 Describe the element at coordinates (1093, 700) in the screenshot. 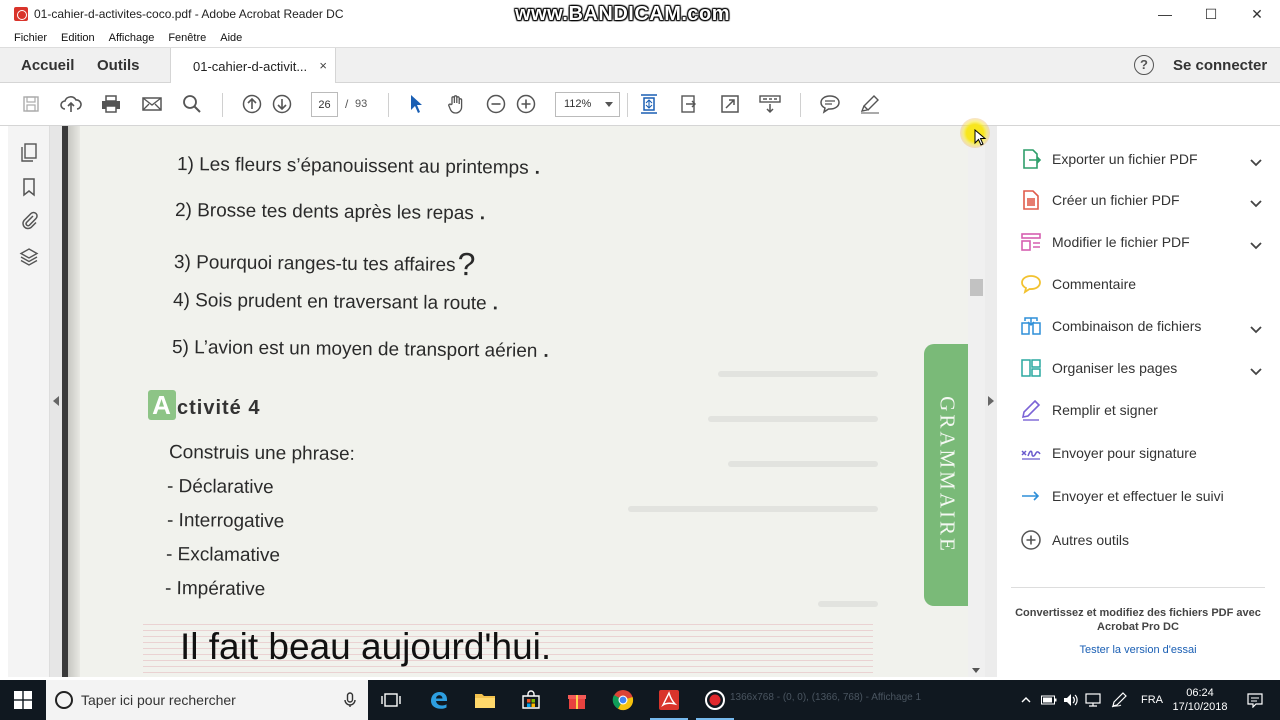

I see `network-icon` at that location.